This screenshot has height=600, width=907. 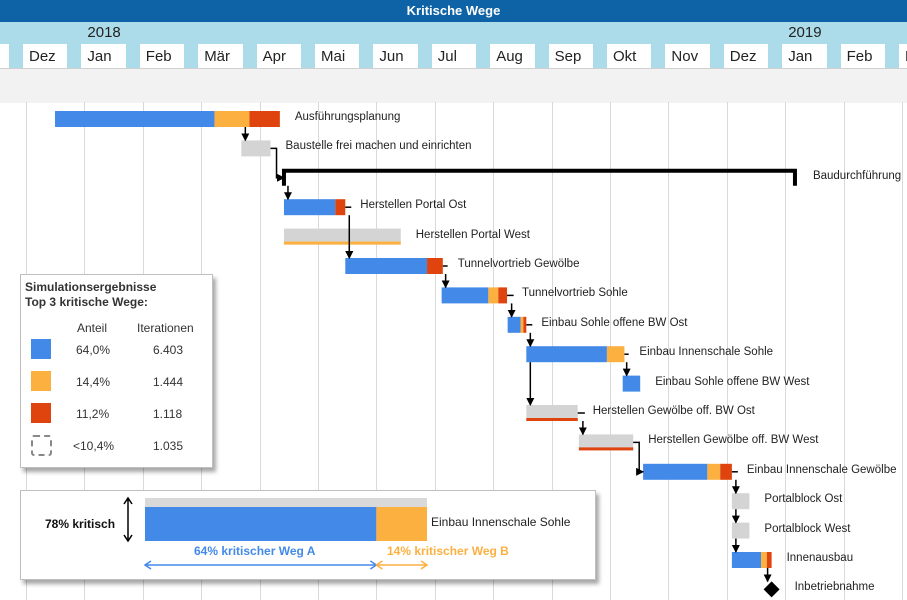 What do you see at coordinates (91, 287) in the screenshot?
I see `legend-title-line1: Simulationsergebnisse` at bounding box center [91, 287].